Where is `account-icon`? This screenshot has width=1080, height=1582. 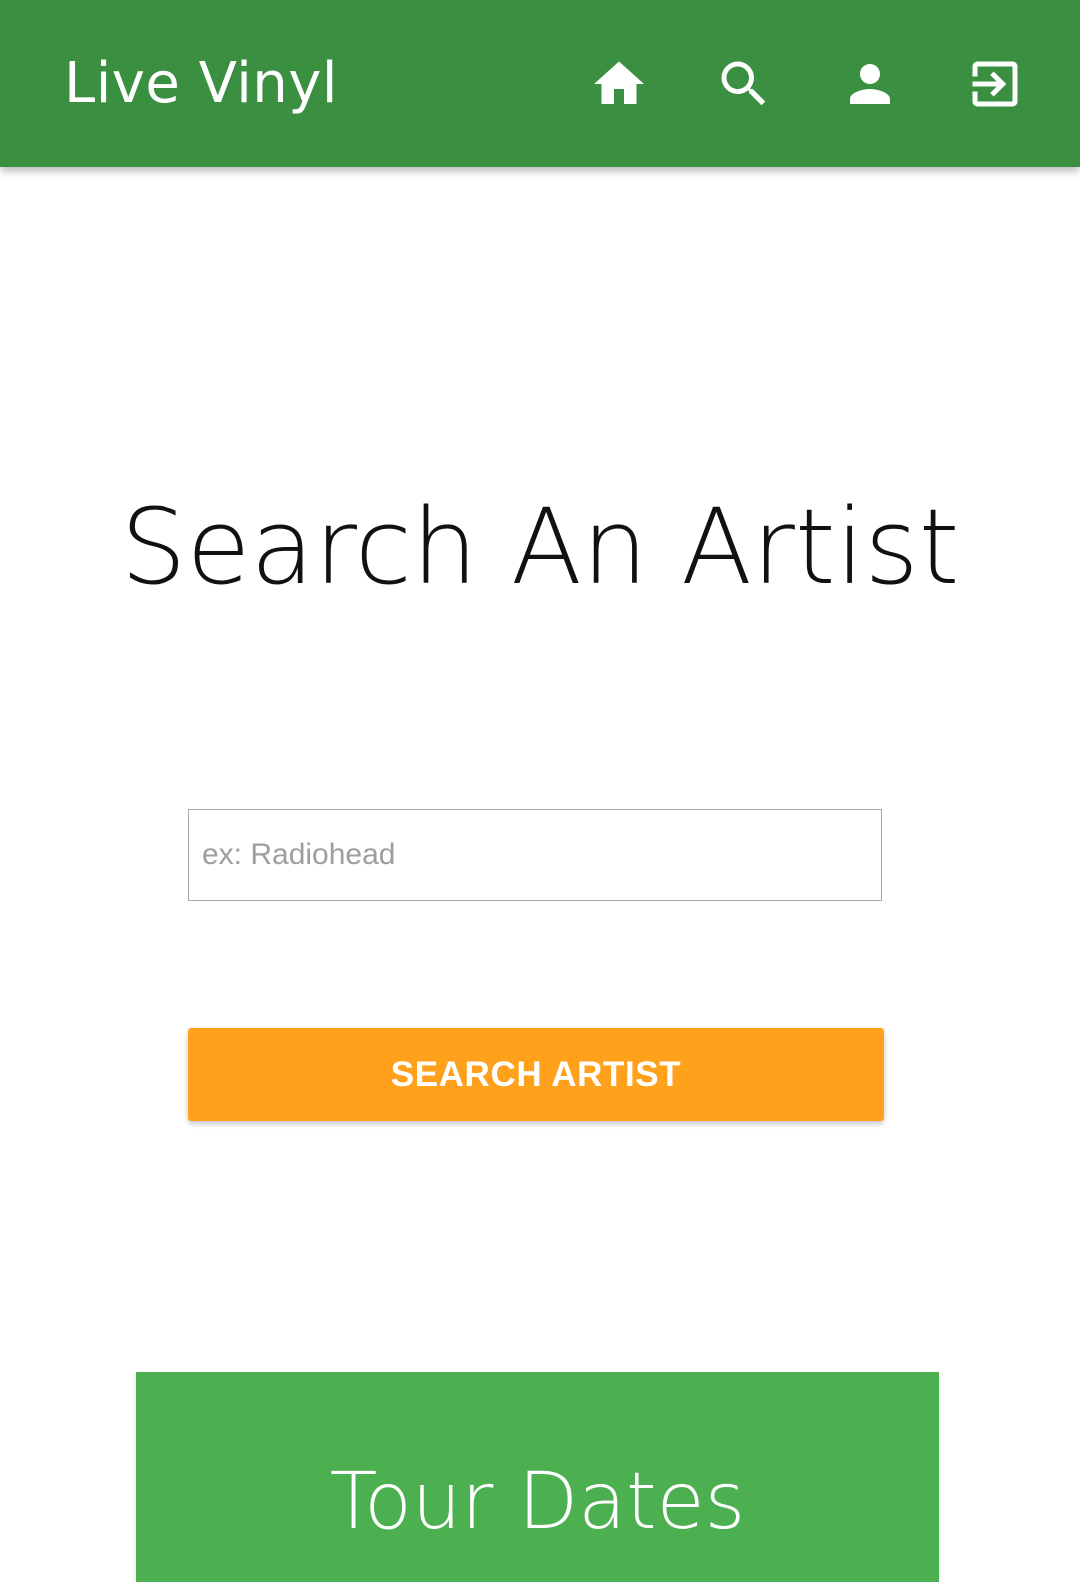
account-icon is located at coordinates (870, 84).